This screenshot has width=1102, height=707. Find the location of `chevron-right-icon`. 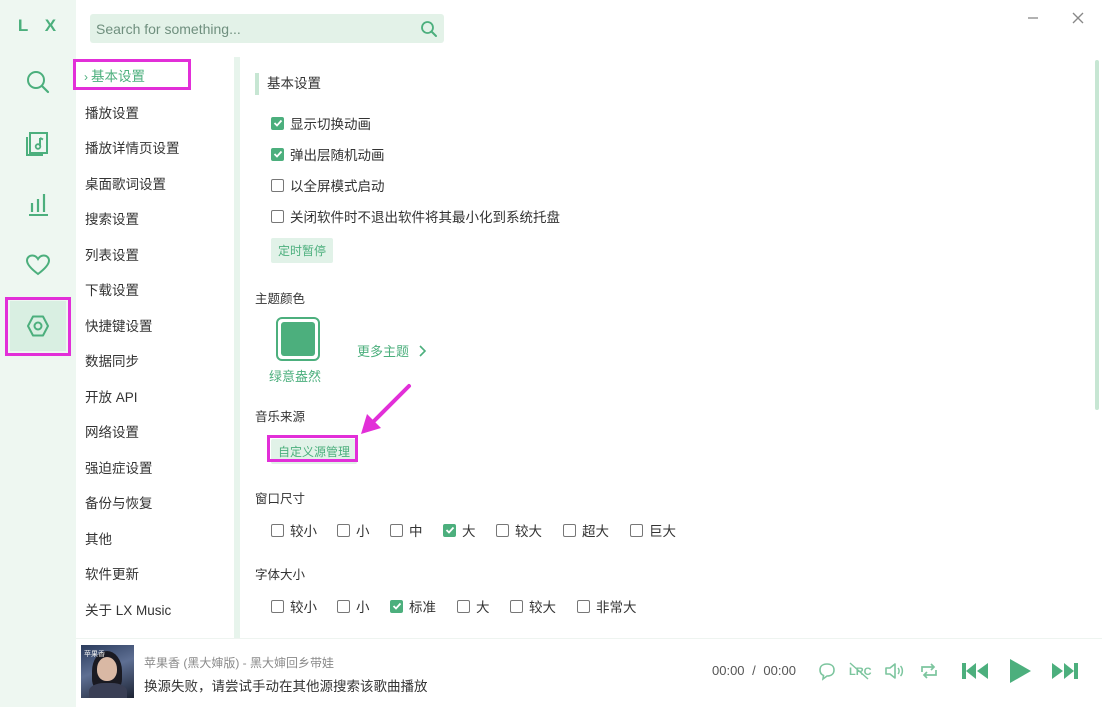

chevron-right-icon is located at coordinates (423, 350).